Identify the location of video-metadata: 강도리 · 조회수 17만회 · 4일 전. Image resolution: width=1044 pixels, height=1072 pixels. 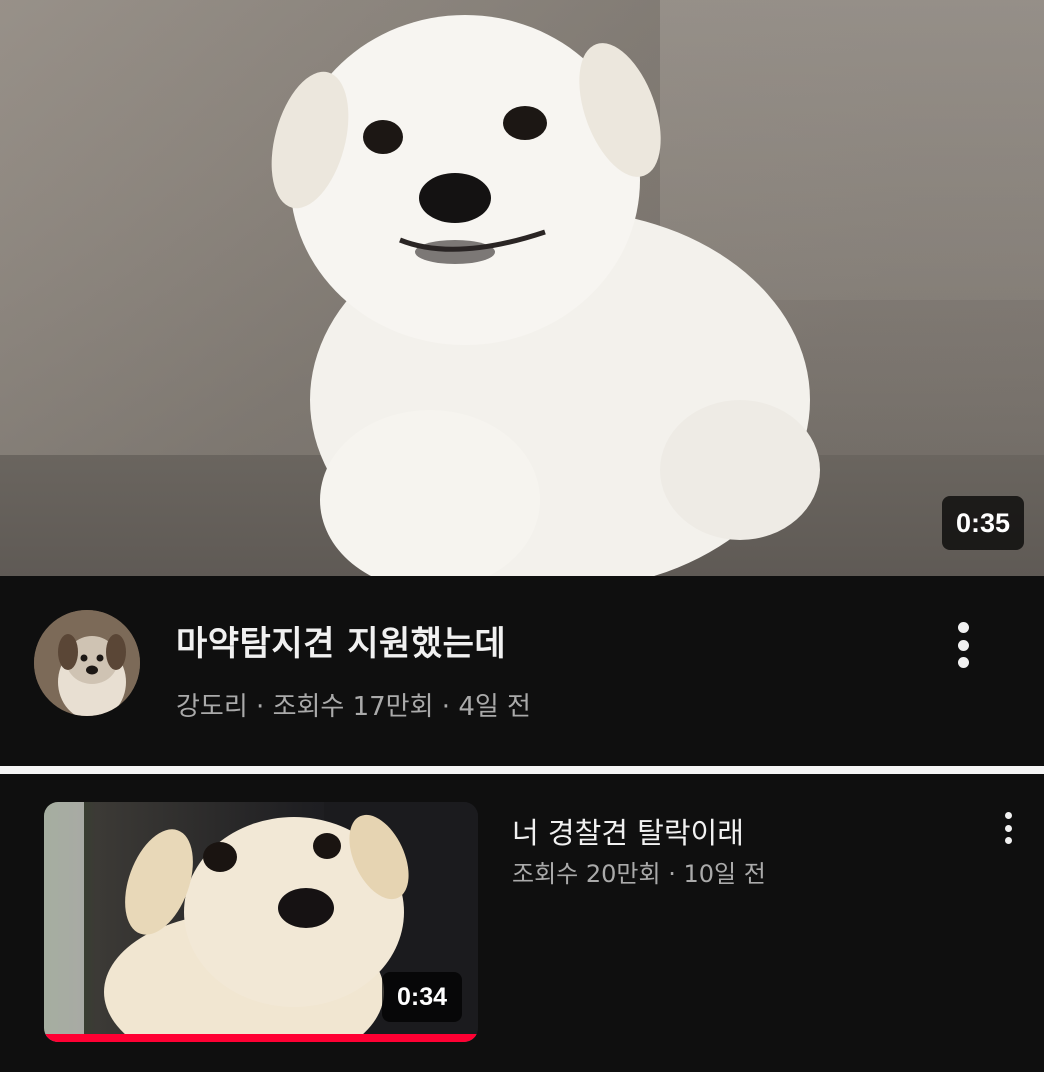
(353, 704).